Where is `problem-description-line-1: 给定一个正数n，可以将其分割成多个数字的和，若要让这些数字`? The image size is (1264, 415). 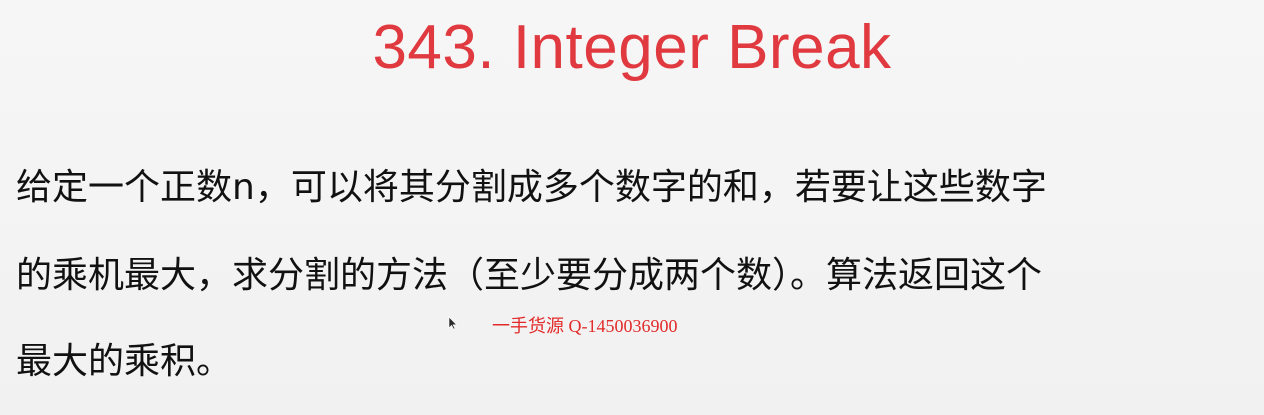
problem-description-line-1: 给定一个正数n，可以将其分割成多个数字的和，若要让这些数字 is located at coordinates (531, 187).